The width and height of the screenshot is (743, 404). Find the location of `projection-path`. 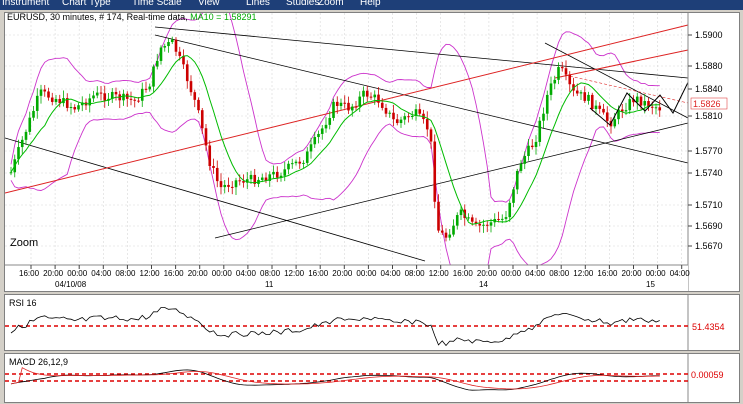

projection-path is located at coordinates (642, 96).